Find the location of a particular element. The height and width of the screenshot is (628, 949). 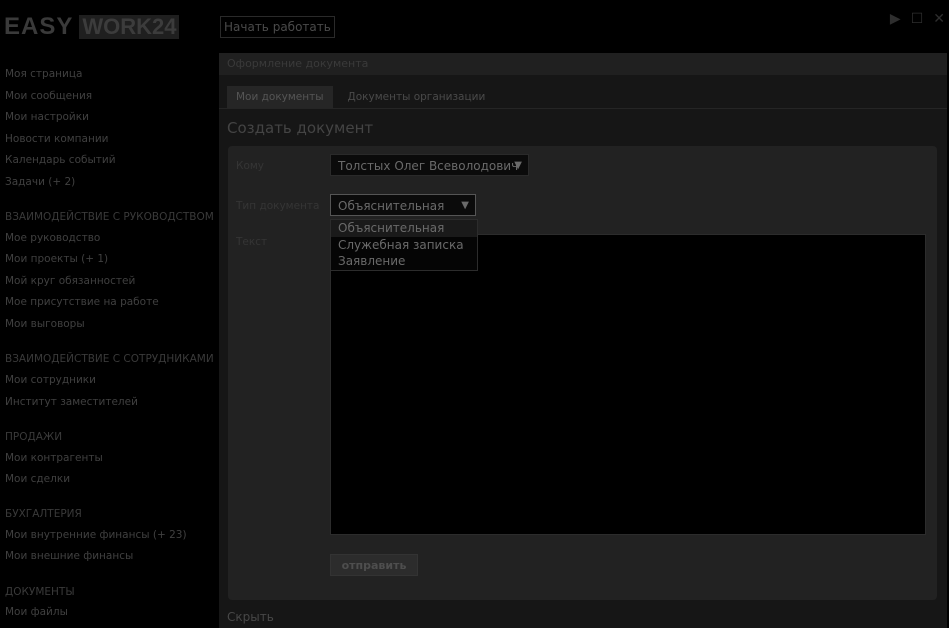

tab-organization-documents: Документы организации is located at coordinates (417, 97).